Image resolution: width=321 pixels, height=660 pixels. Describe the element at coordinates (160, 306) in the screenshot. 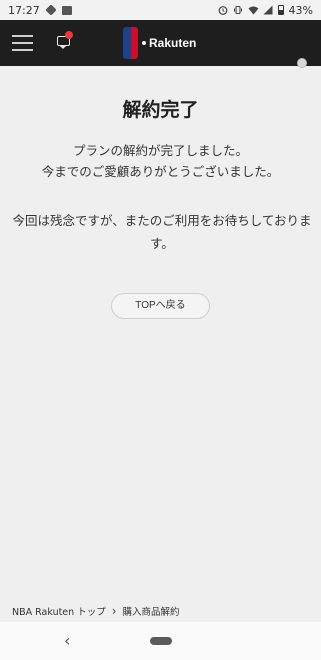

I see `back-to-top-button: TOPへ戻る` at that location.